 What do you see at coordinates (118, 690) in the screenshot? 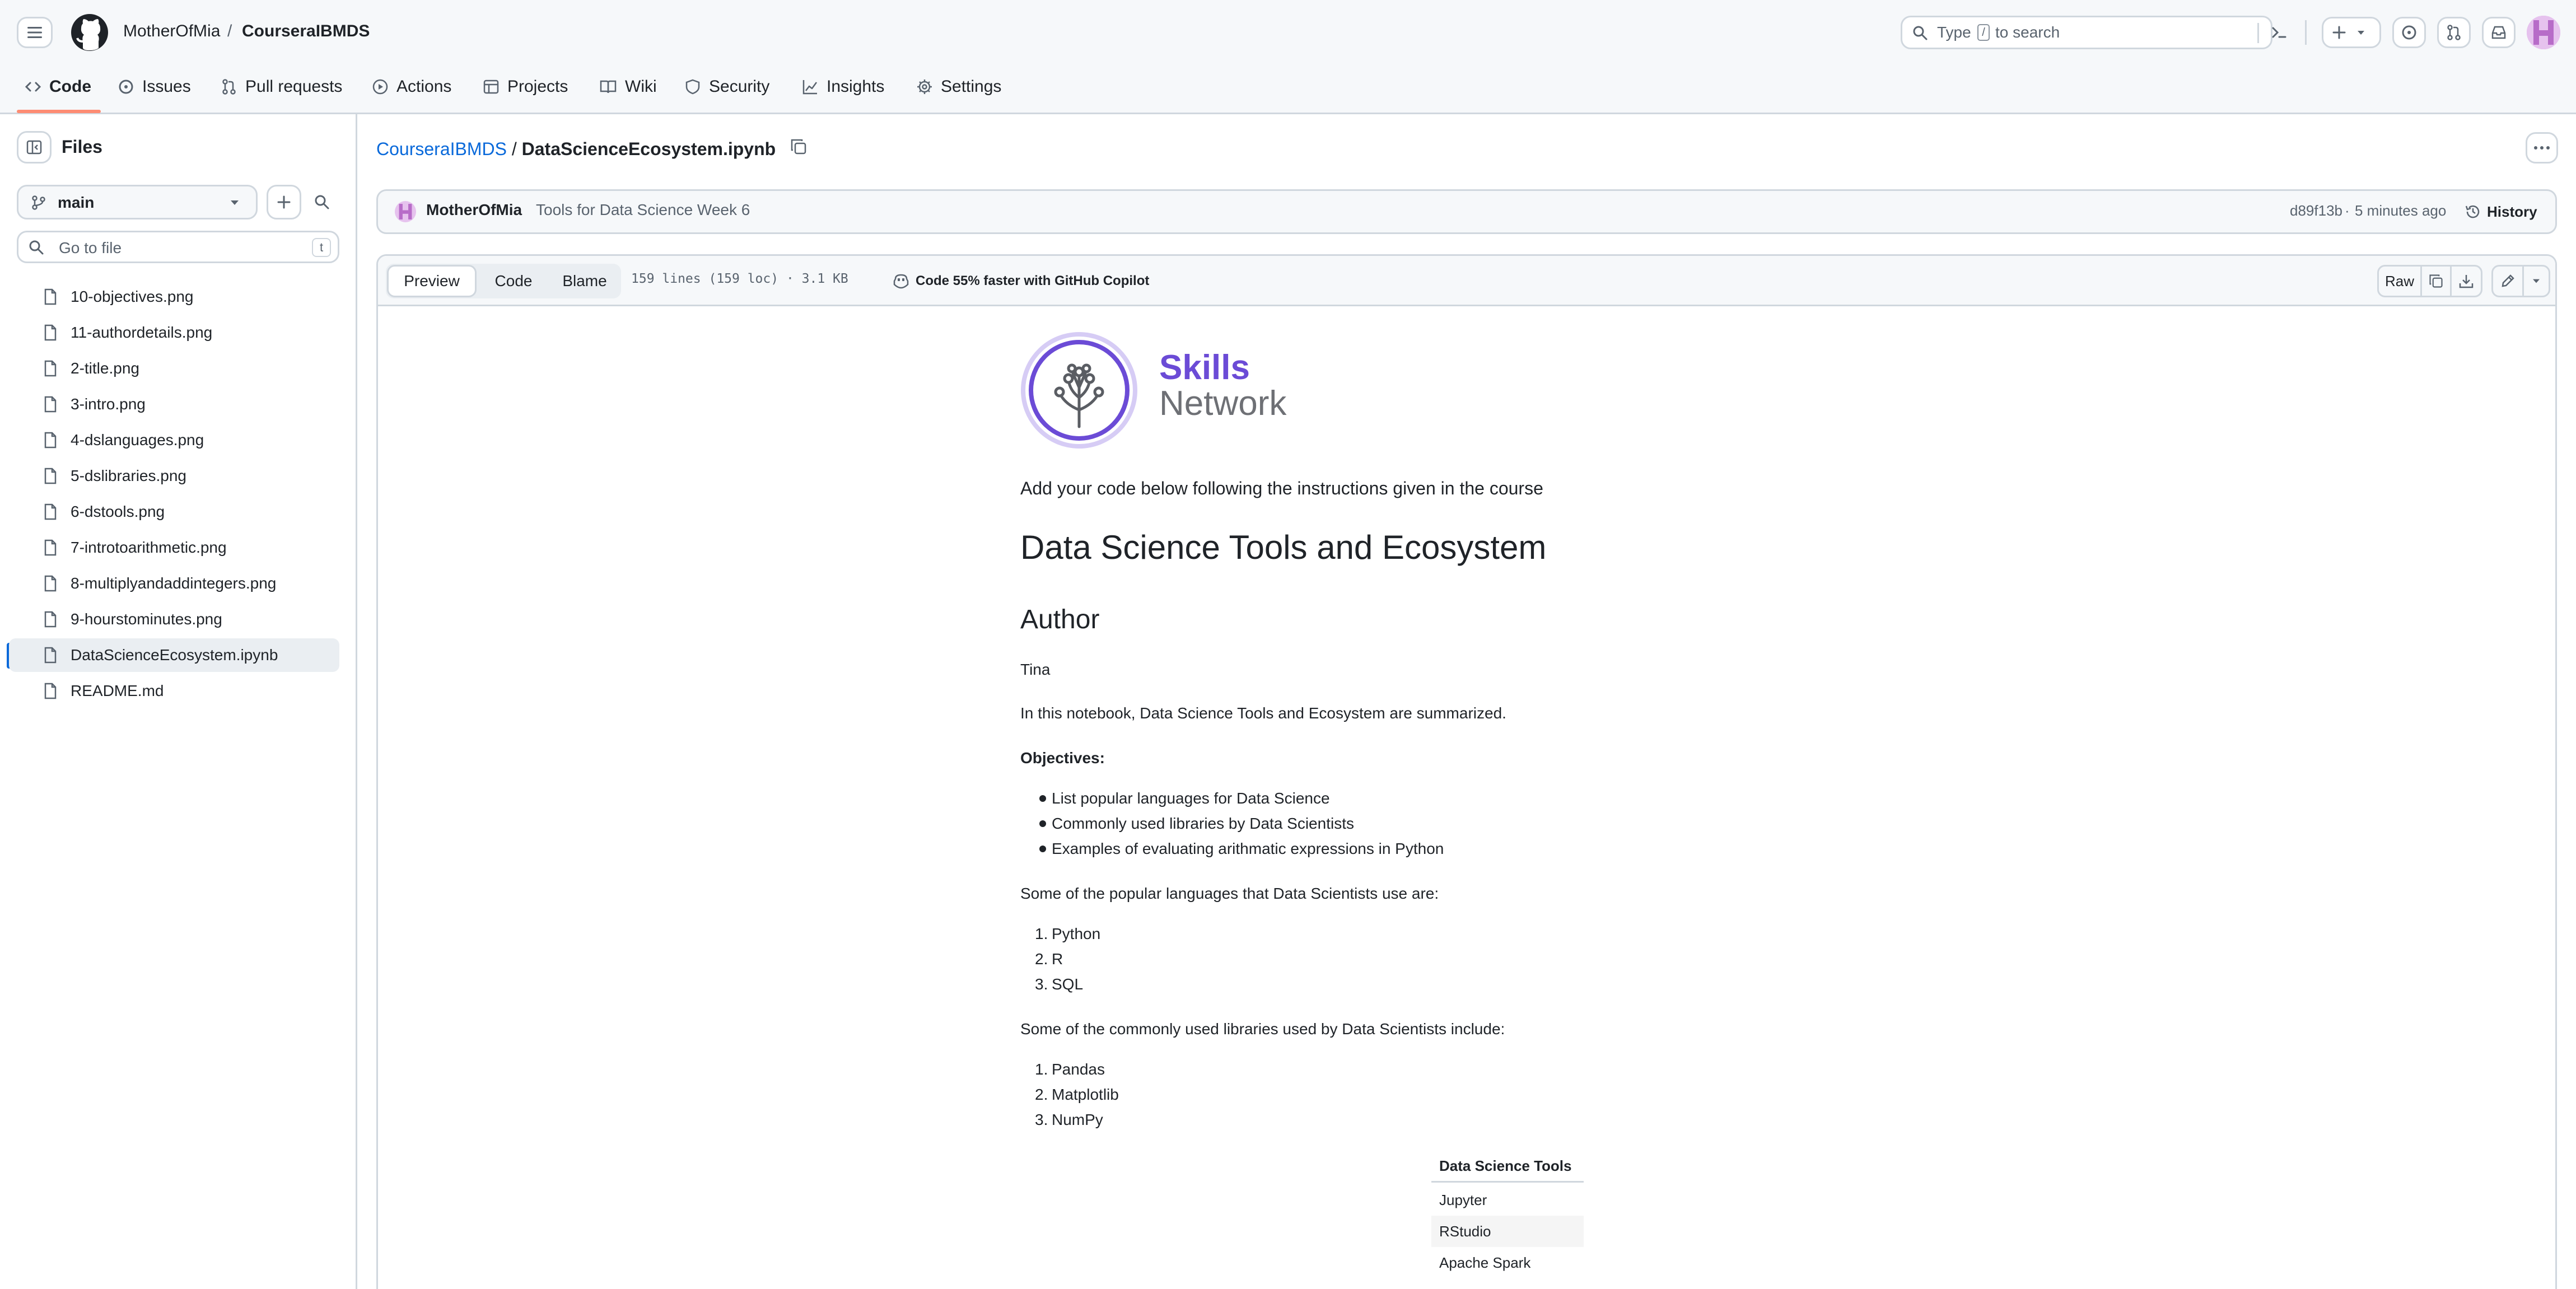
I see `file-name: README.md` at bounding box center [118, 690].